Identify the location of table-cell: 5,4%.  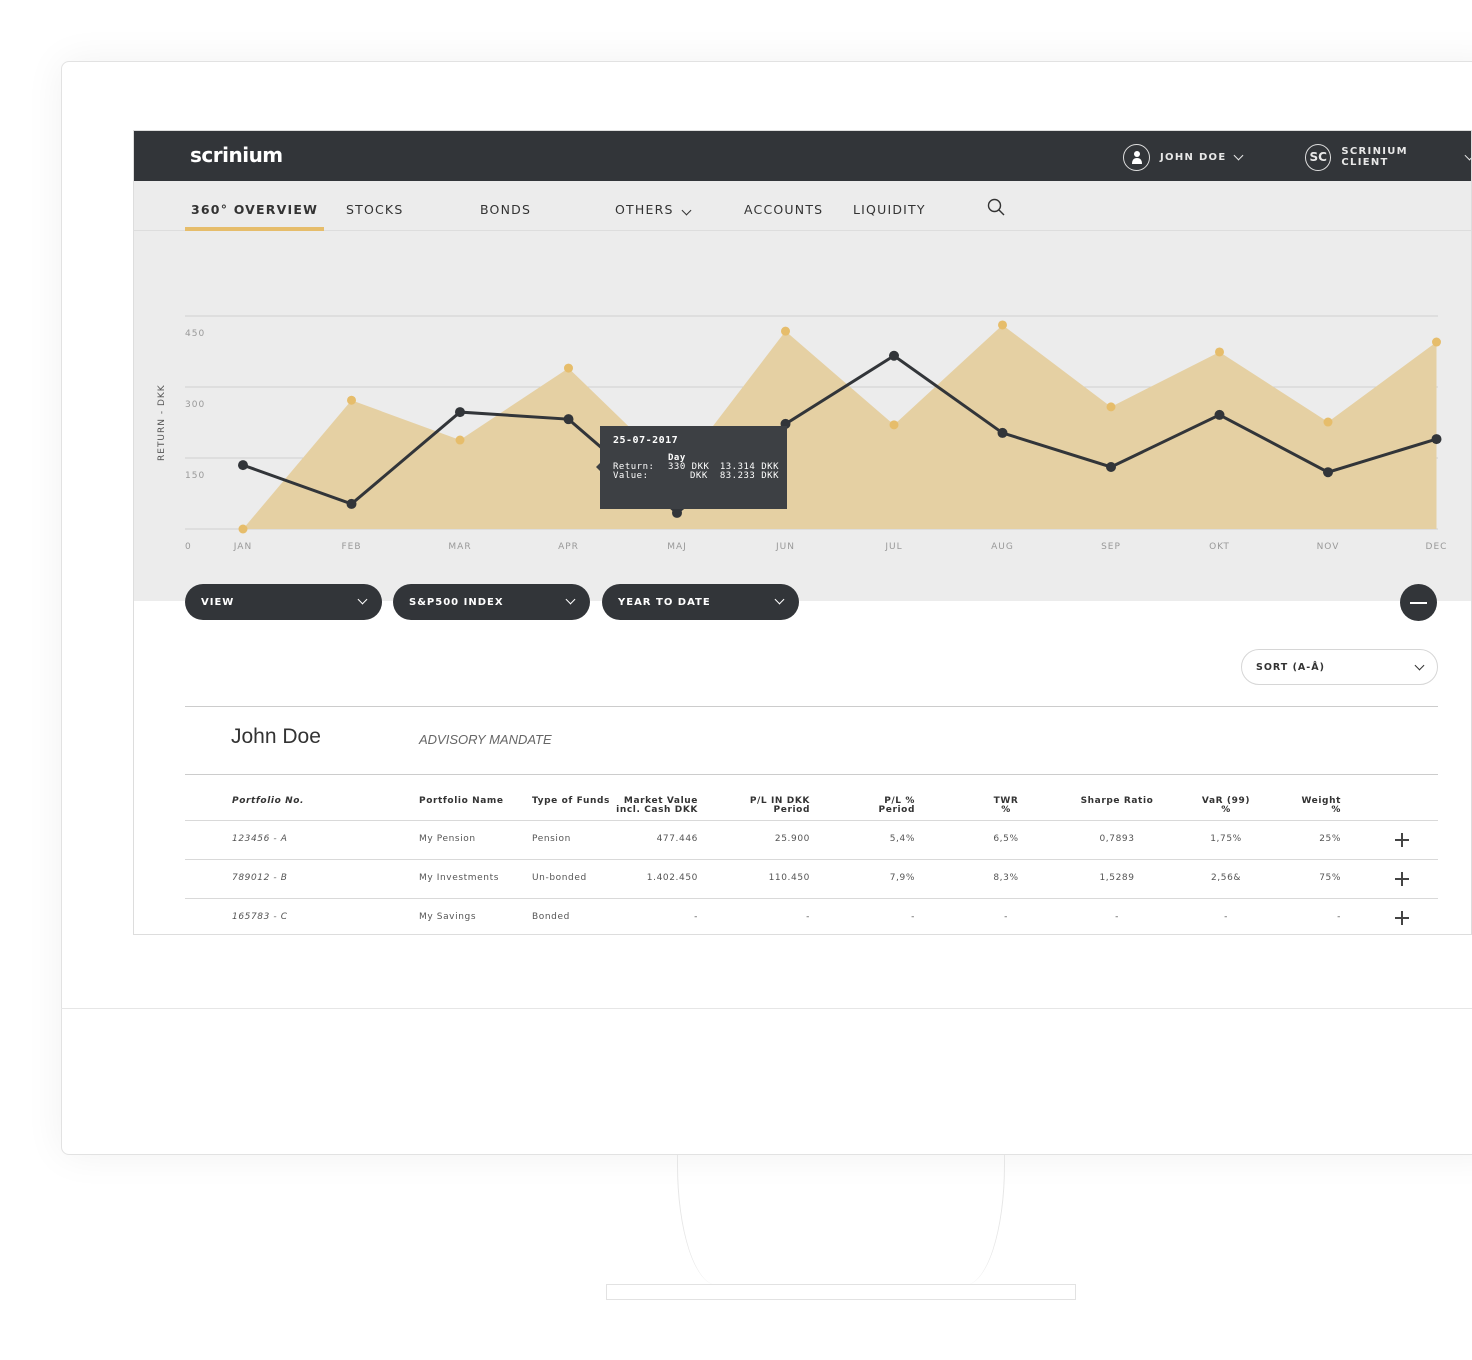
(902, 839).